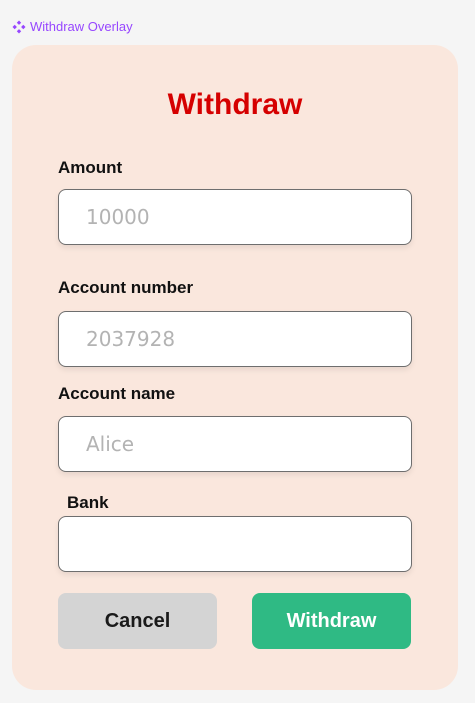 The height and width of the screenshot is (703, 475). I want to click on withdraw-button: Withdraw, so click(331, 621).